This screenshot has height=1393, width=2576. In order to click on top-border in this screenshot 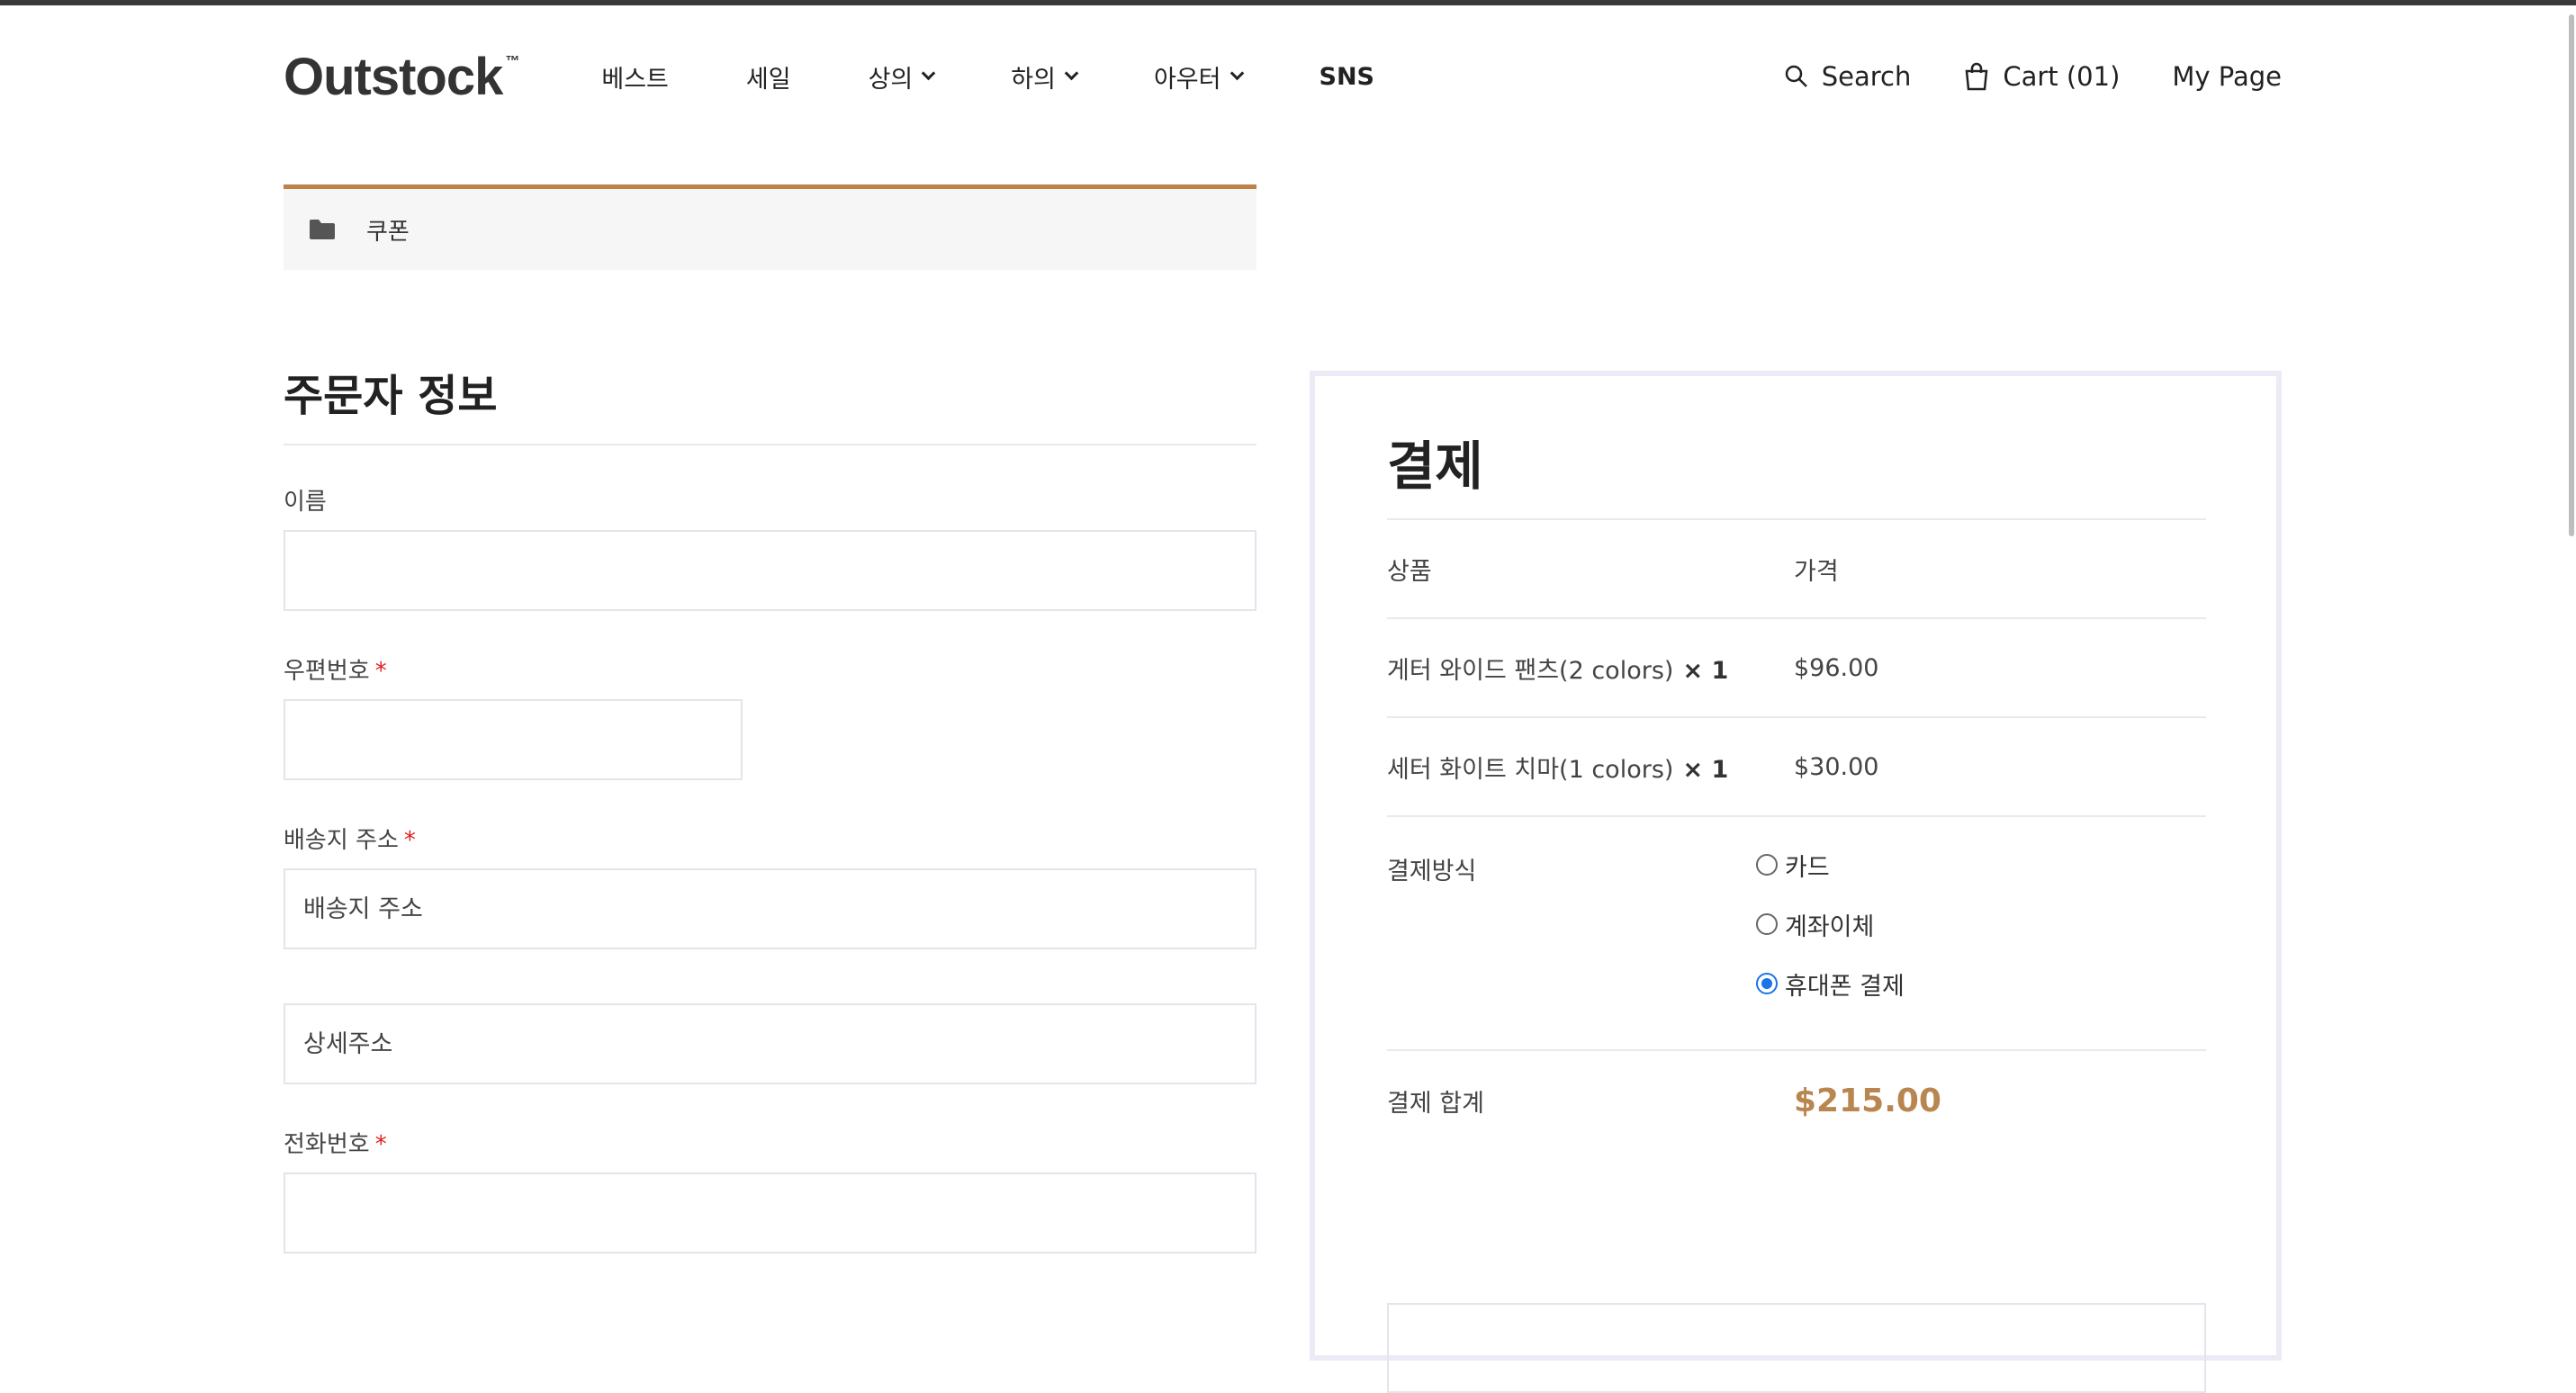, I will do `click(1288, 2)`.